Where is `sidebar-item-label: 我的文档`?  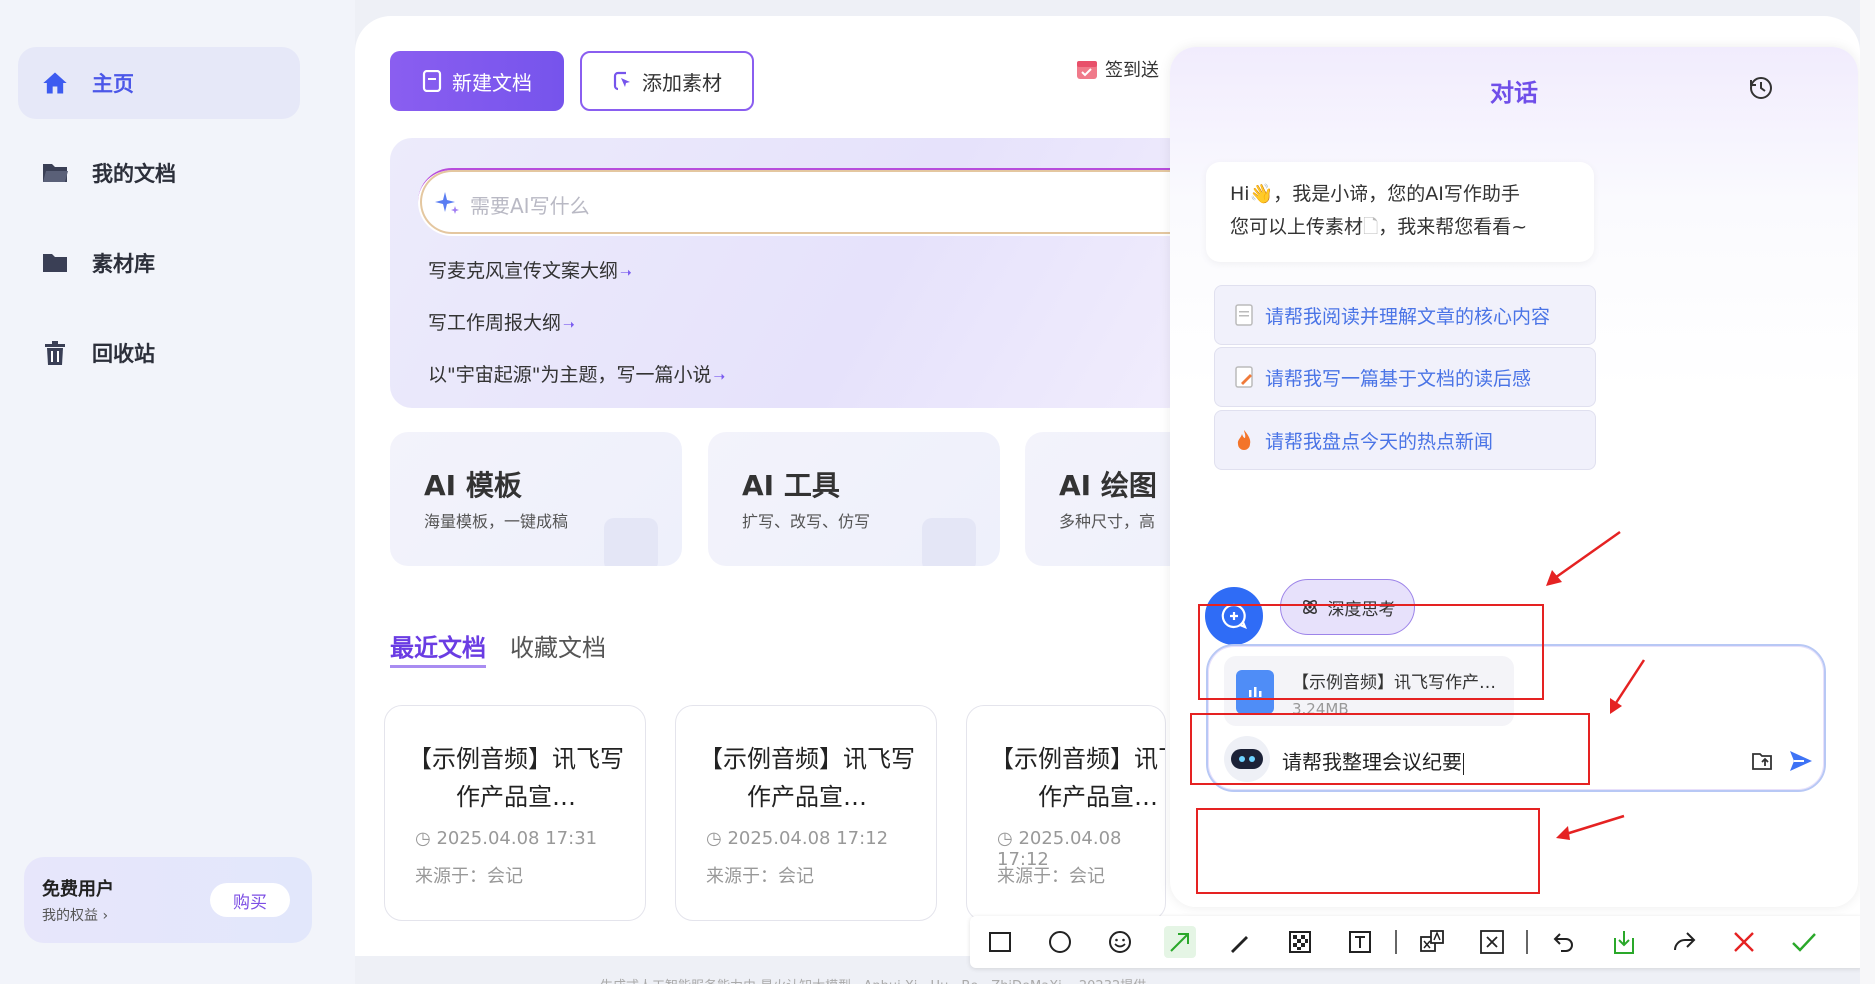
sidebar-item-label: 我的文档 is located at coordinates (134, 174).